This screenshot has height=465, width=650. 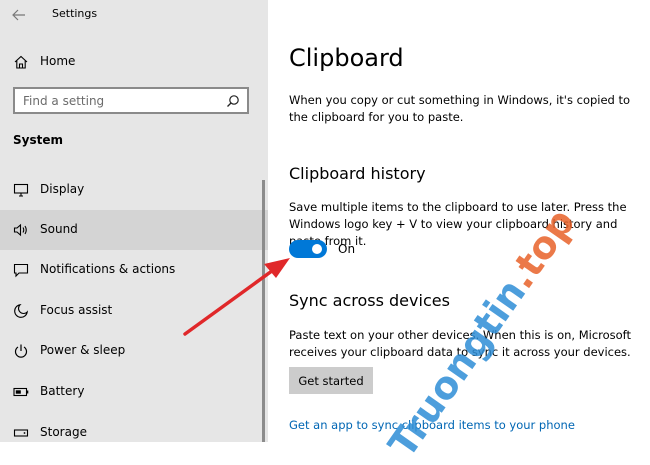 I want to click on clipboard-history-toggle, so click(x=308, y=249).